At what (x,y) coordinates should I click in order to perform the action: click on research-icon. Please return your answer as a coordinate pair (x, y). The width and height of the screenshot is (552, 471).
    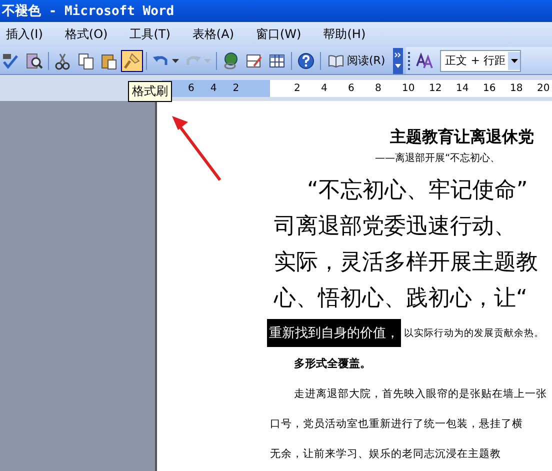
    Looking at the image, I should click on (34, 61).